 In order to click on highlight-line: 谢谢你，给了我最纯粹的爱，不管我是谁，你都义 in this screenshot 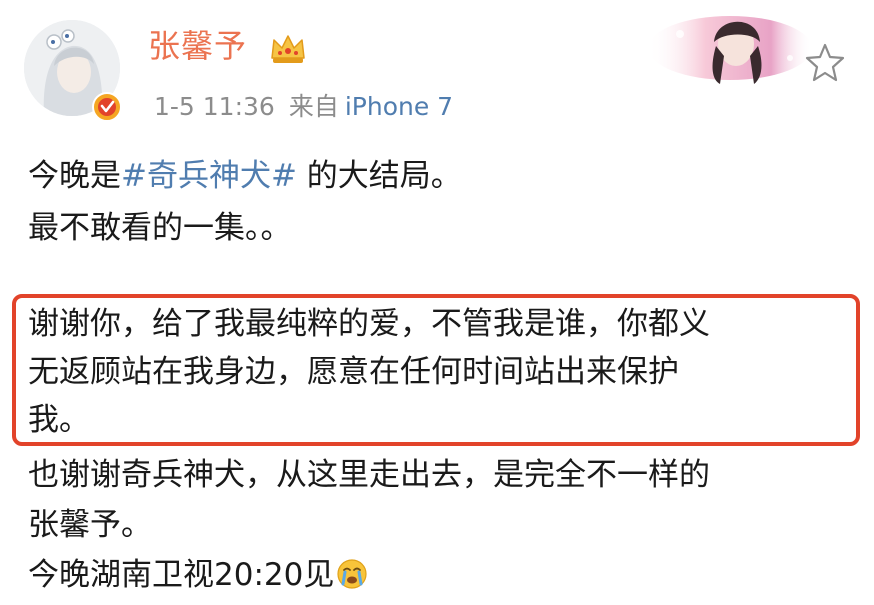, I will do `click(369, 324)`.